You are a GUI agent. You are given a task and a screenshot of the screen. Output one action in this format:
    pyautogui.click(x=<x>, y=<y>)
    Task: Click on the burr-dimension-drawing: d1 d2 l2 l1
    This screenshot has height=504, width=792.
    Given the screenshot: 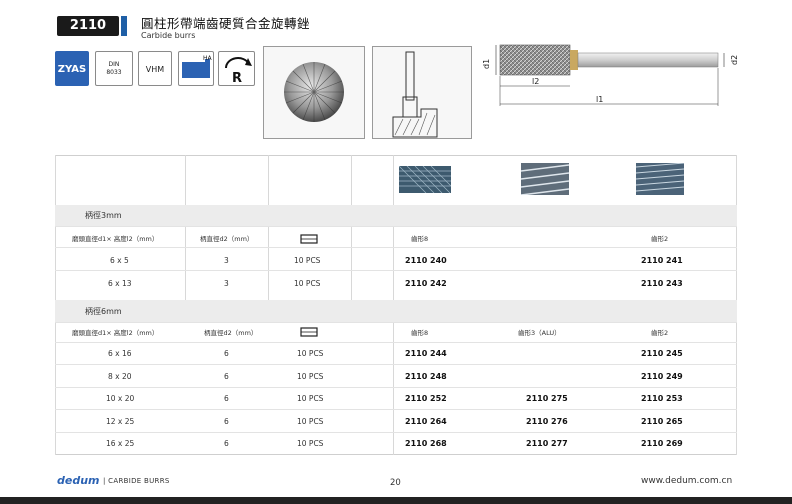 What is the action you would take?
    pyautogui.click(x=613, y=75)
    